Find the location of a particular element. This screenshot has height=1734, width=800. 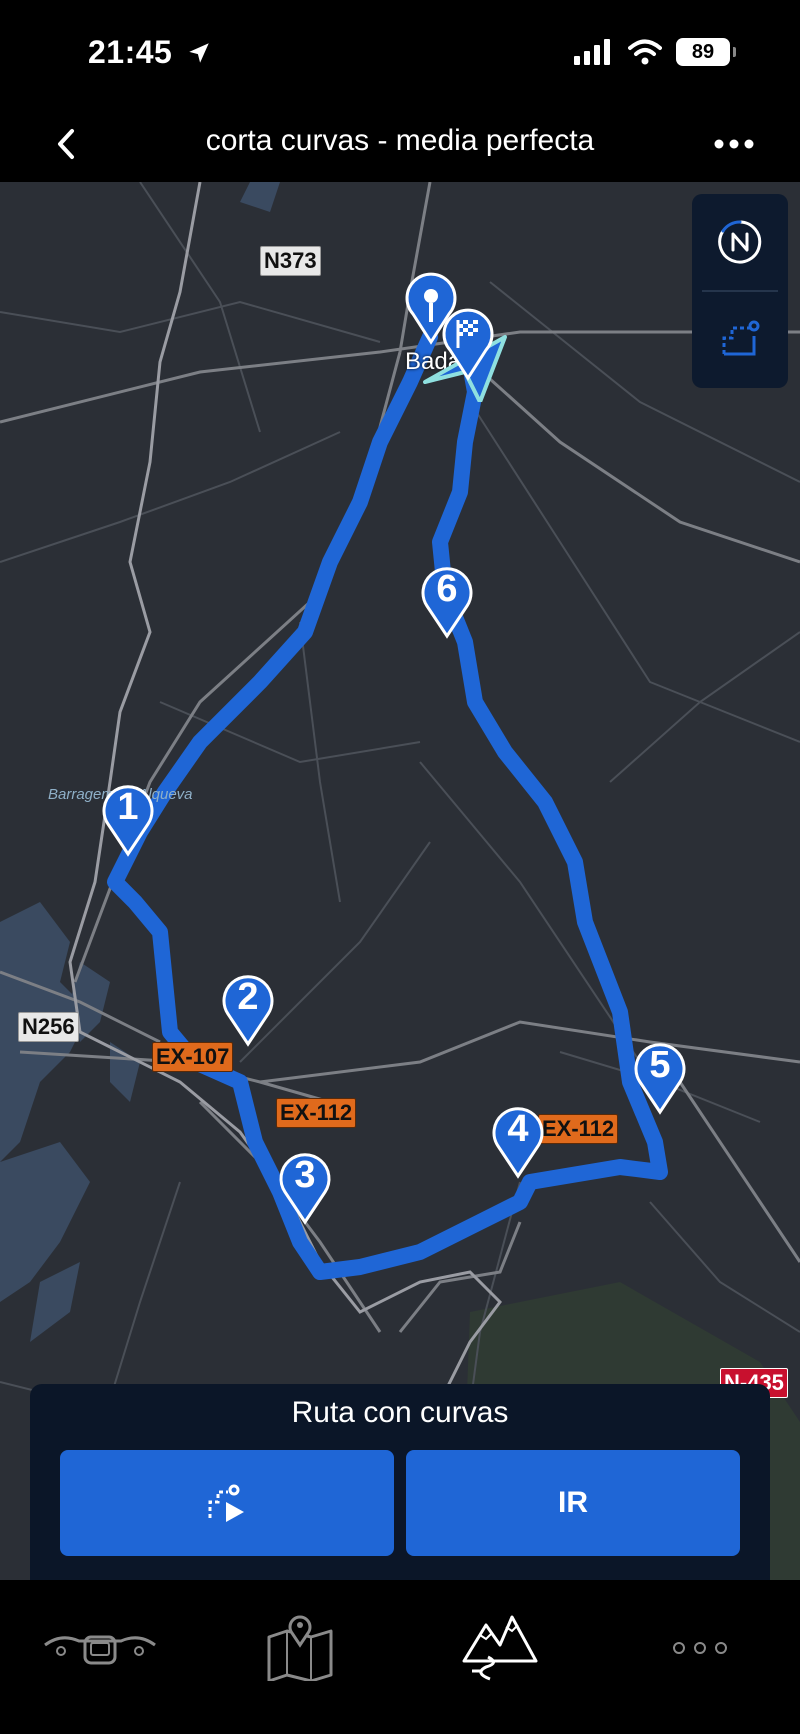

signal-icon is located at coordinates (592, 52).